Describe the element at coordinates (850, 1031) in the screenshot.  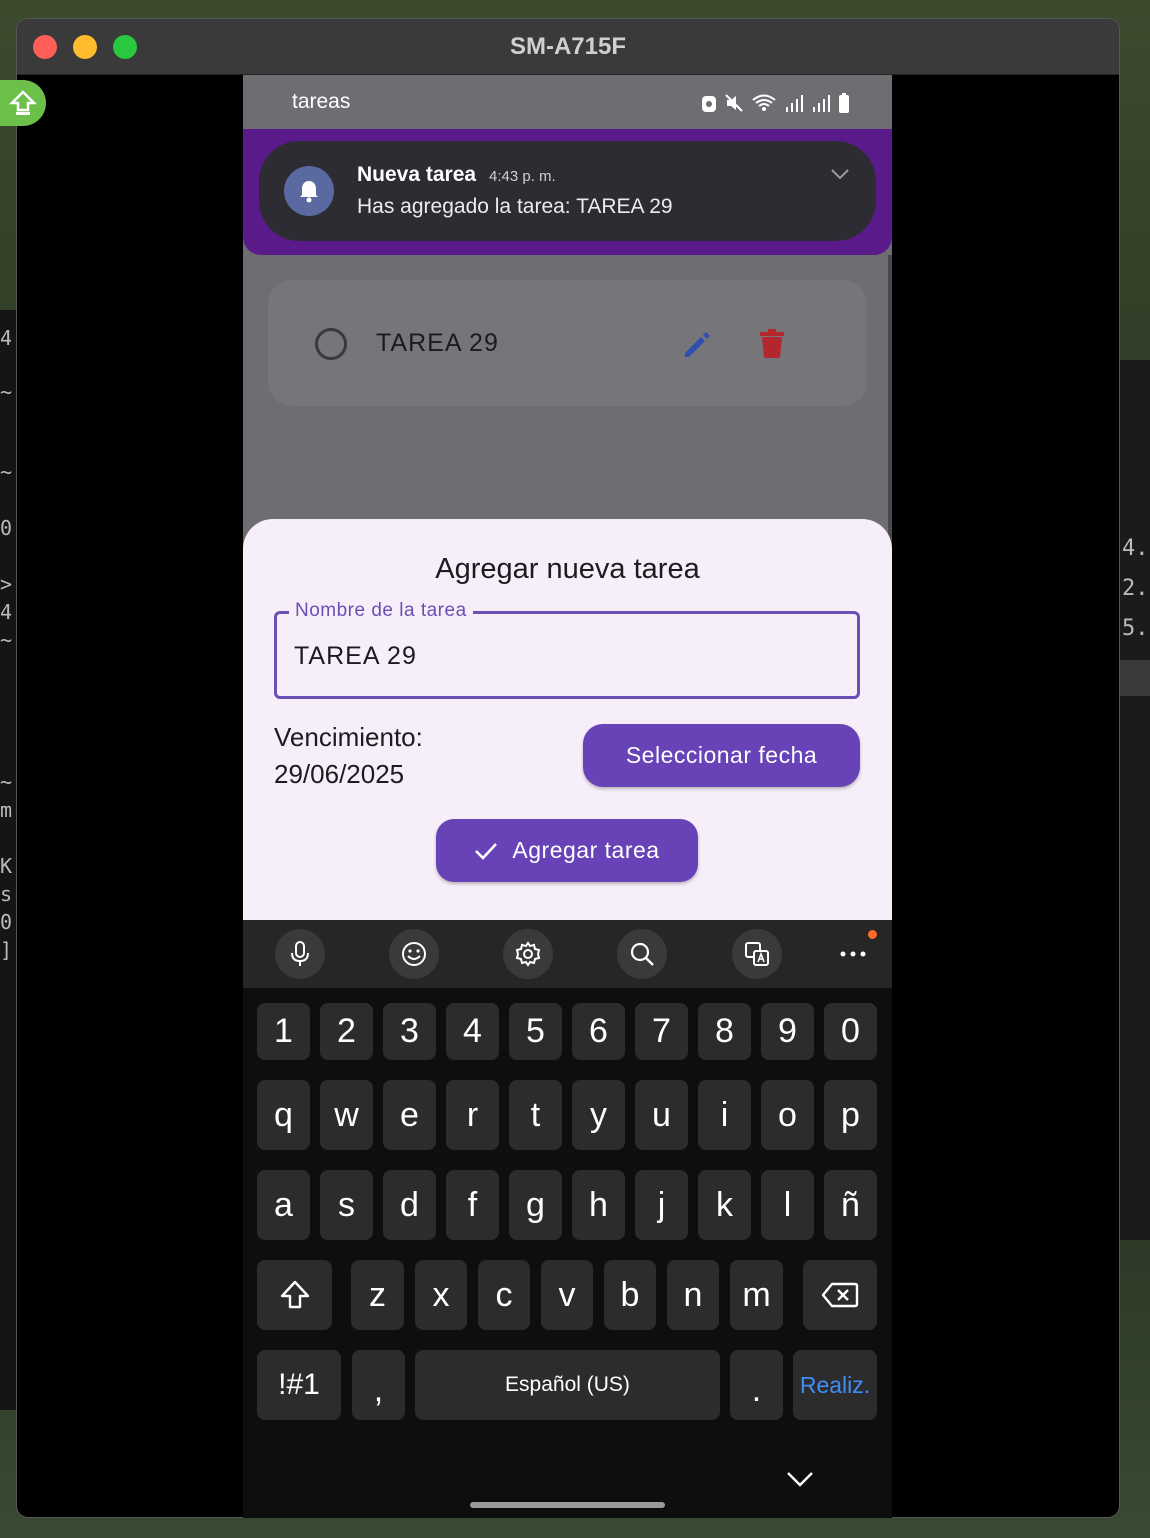
I see `key-0: 0` at that location.